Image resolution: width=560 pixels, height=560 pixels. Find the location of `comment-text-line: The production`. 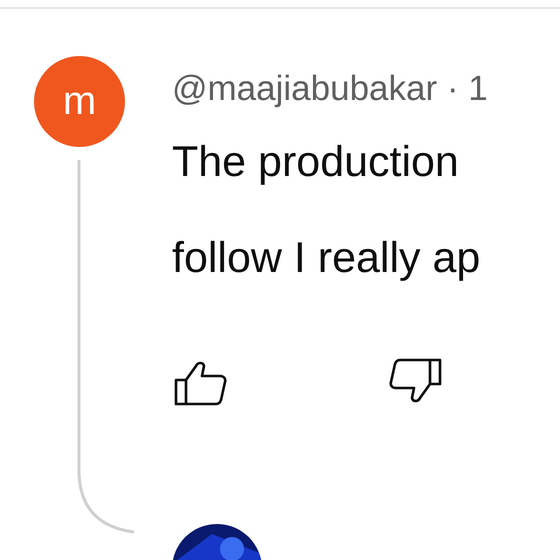

comment-text-line: The production is located at coordinates (316, 162).